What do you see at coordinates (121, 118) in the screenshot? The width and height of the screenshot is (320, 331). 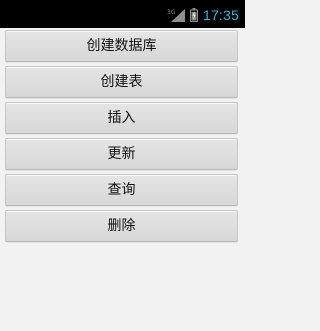 I see `insert-button: 插入` at bounding box center [121, 118].